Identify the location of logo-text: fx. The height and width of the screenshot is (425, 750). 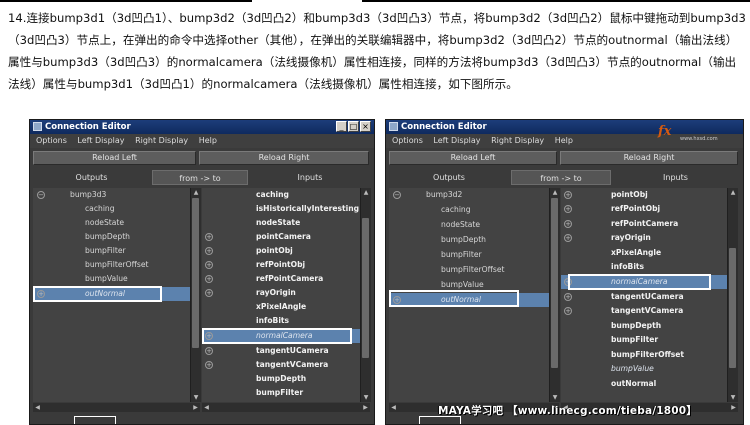
(665, 131).